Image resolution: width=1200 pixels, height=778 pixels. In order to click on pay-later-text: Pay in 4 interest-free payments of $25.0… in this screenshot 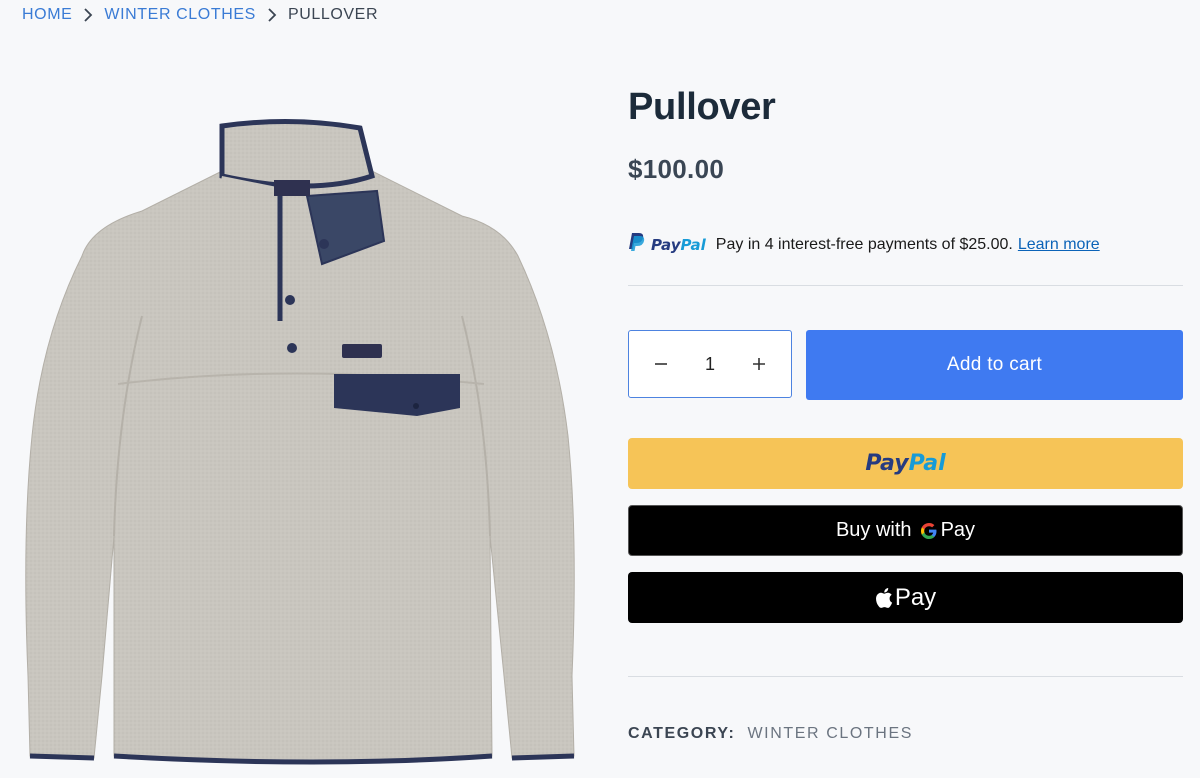, I will do `click(864, 244)`.